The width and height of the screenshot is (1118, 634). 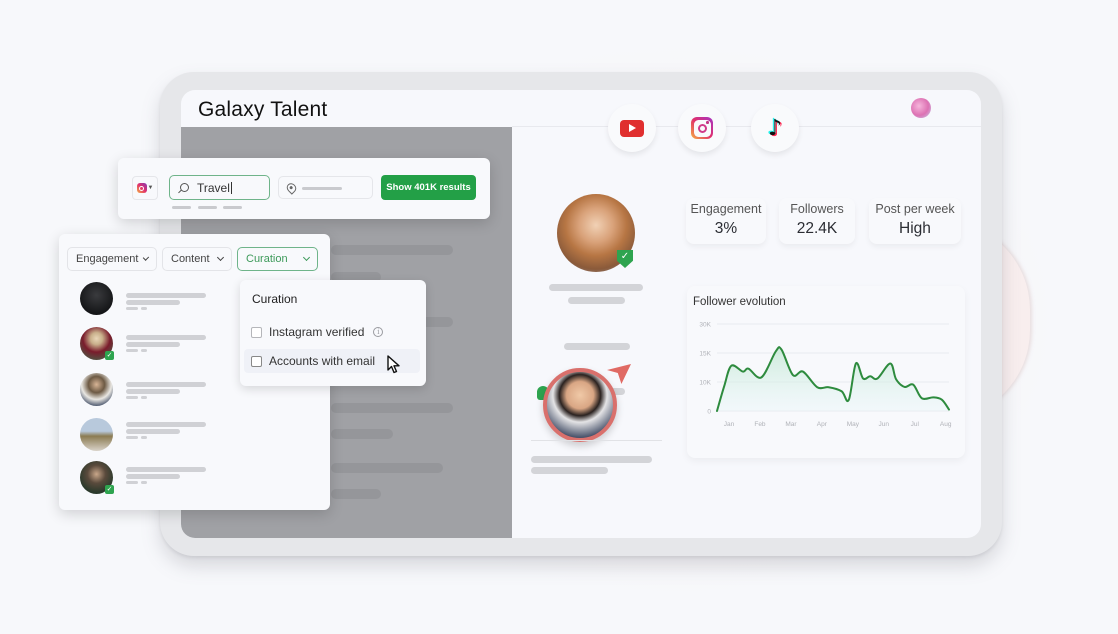 What do you see at coordinates (291, 188) in the screenshot?
I see `location-pin-icon` at bounding box center [291, 188].